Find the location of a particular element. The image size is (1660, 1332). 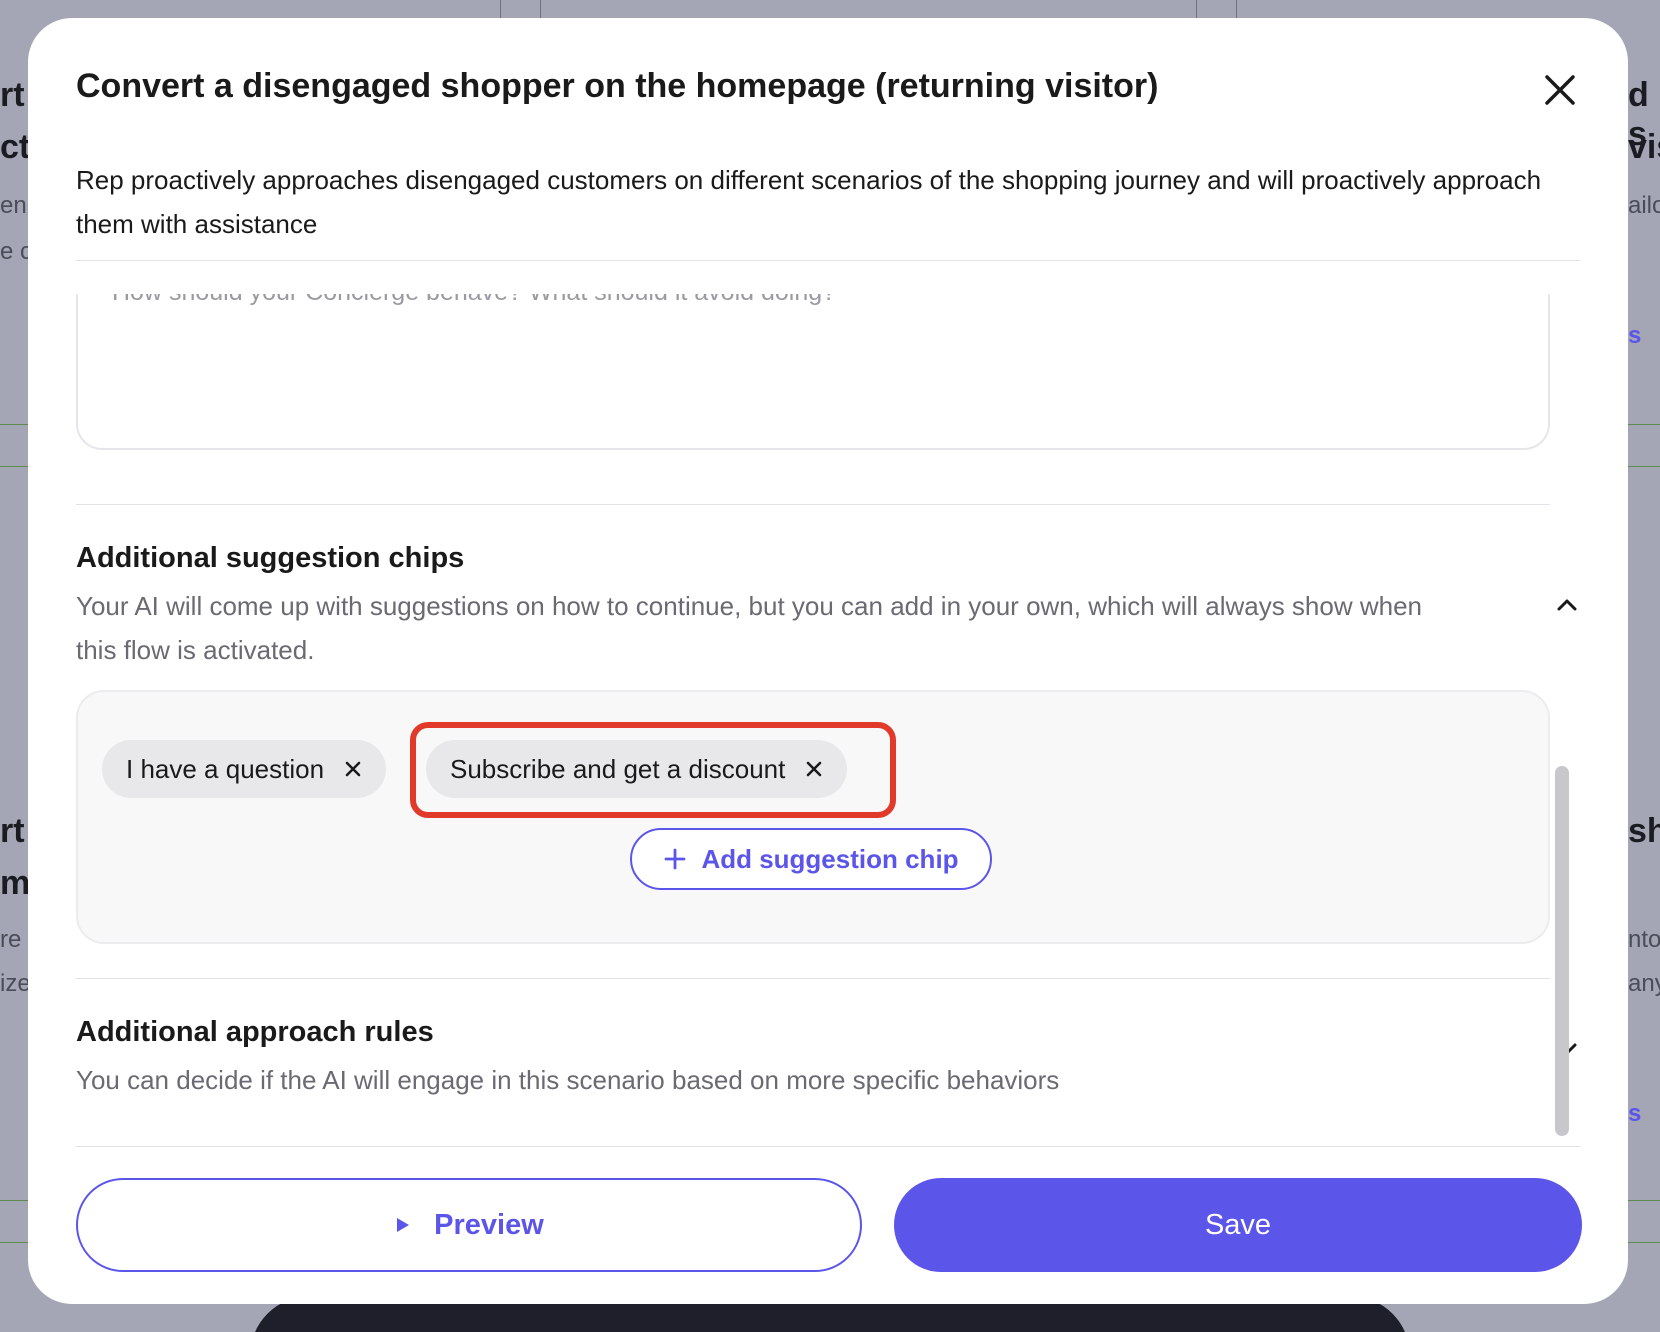

suggestion-chip-label: I have a question is located at coordinates (225, 768).